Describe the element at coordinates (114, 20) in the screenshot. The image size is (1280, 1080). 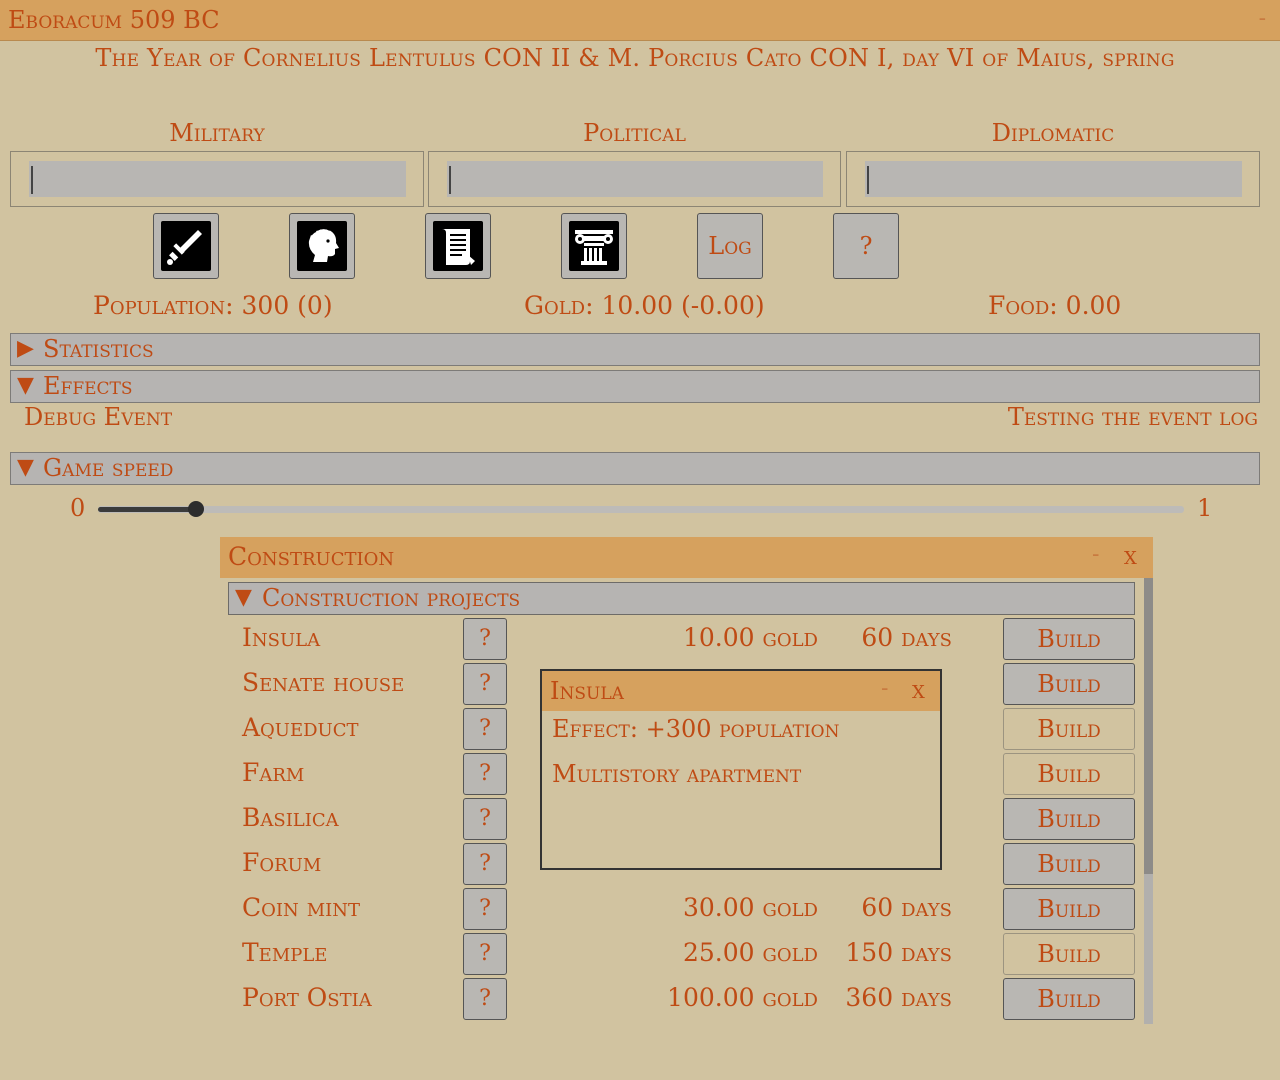
I see `window-title: Eboracum 509 BC` at that location.